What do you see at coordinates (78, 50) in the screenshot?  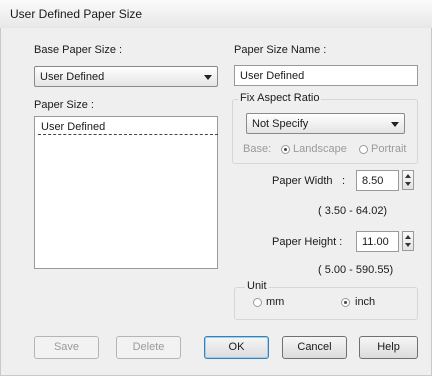 I see `base-paper-size-label: Base Paper Size :` at bounding box center [78, 50].